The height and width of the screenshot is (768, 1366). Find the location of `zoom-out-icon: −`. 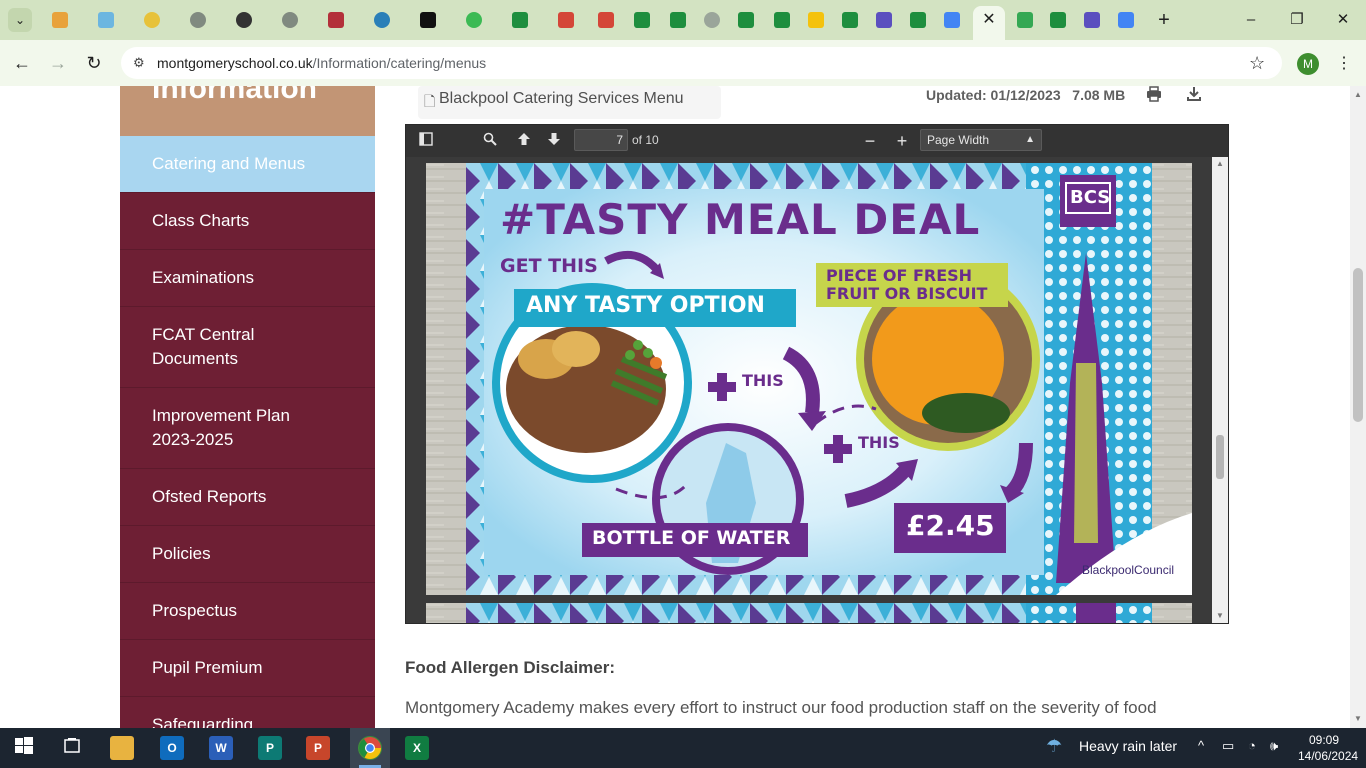

zoom-out-icon: − is located at coordinates (870, 141).